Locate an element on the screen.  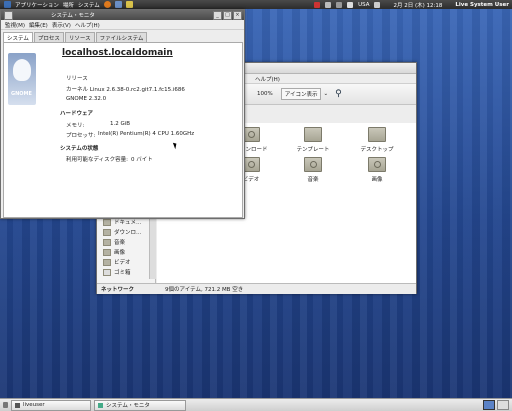
sidebar-item-videos: ビデオ is located at coordinates (126, 262).